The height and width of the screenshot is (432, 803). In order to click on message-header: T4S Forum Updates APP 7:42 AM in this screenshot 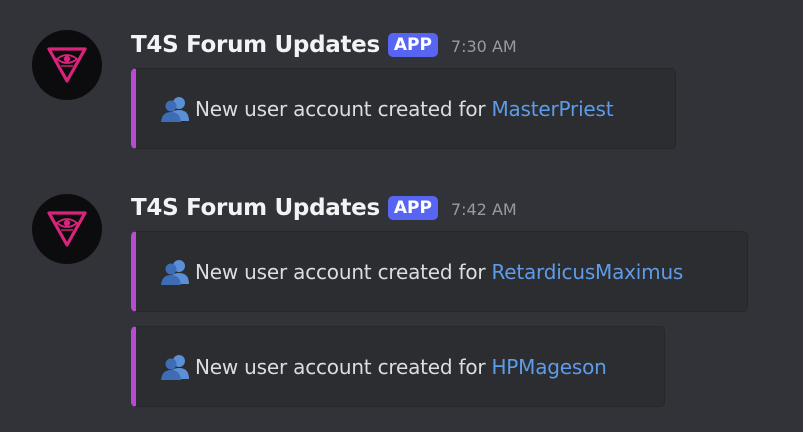, I will do `click(324, 208)`.